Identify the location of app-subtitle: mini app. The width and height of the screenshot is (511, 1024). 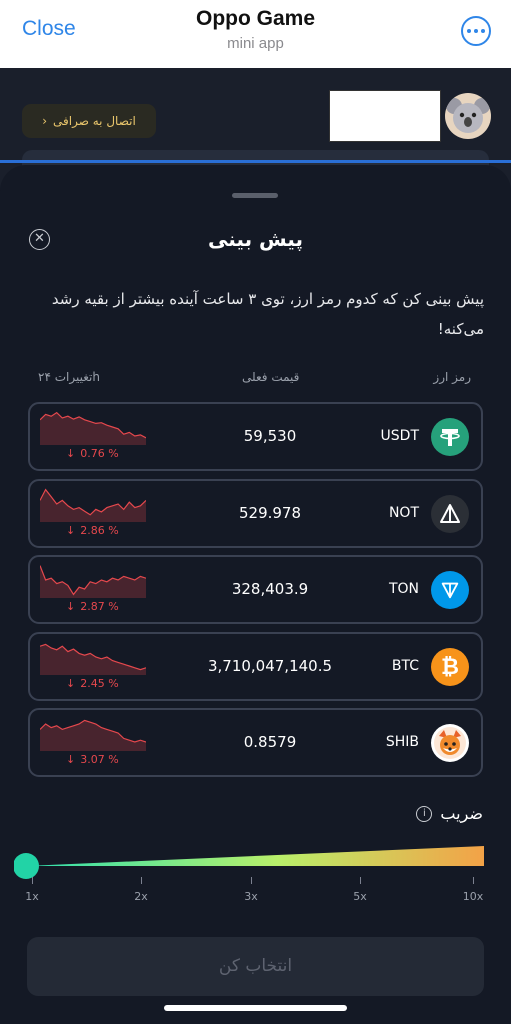
(255, 43).